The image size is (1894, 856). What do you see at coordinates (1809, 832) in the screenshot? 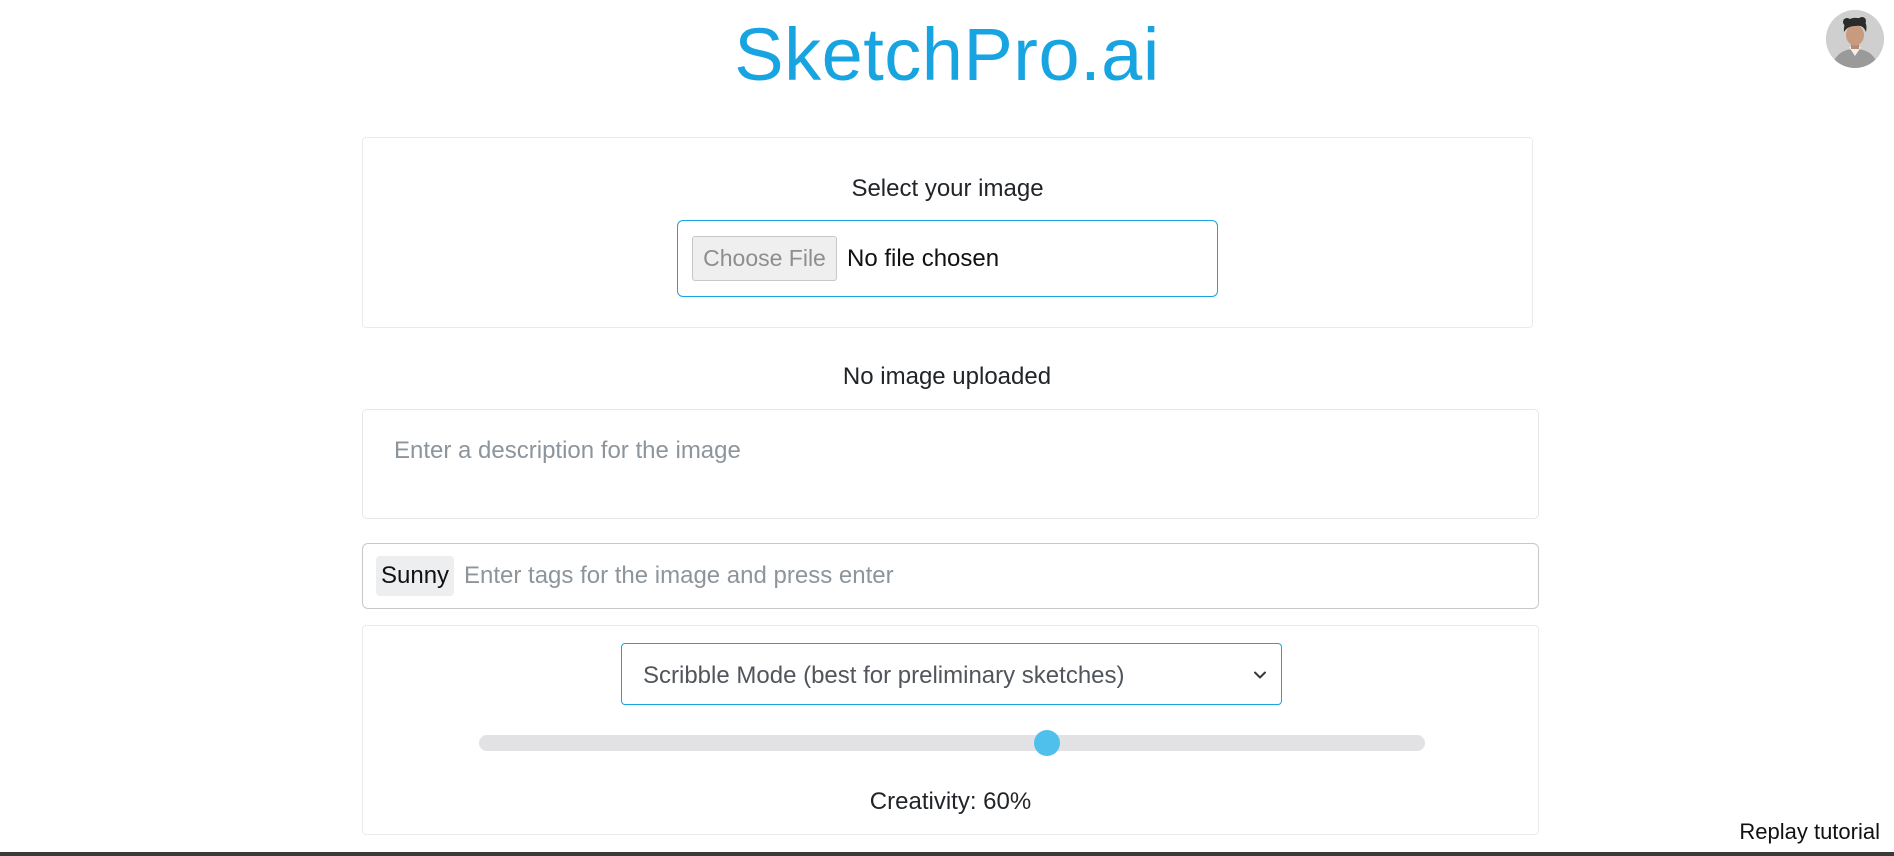
I see `replay-tutorial-link: Replay tutorial` at bounding box center [1809, 832].